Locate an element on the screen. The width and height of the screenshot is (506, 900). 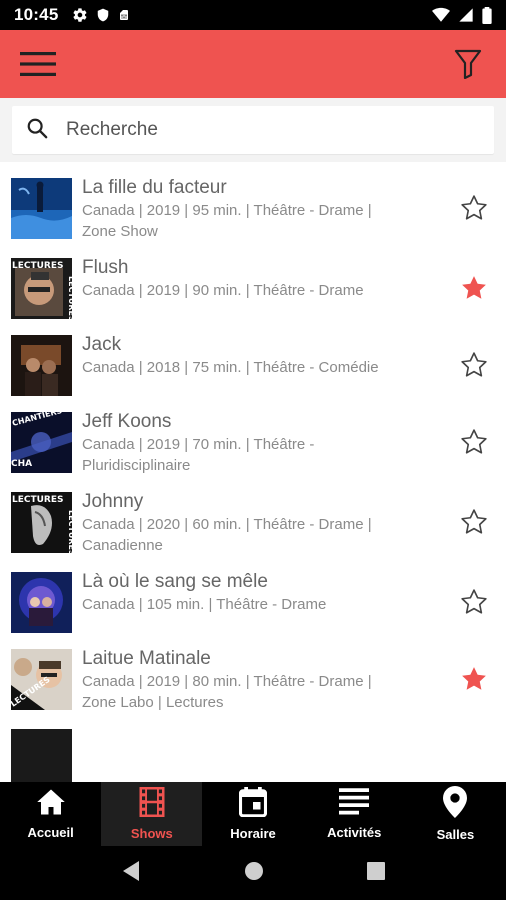
show-meta: Zone Show is located at coordinates (120, 231).